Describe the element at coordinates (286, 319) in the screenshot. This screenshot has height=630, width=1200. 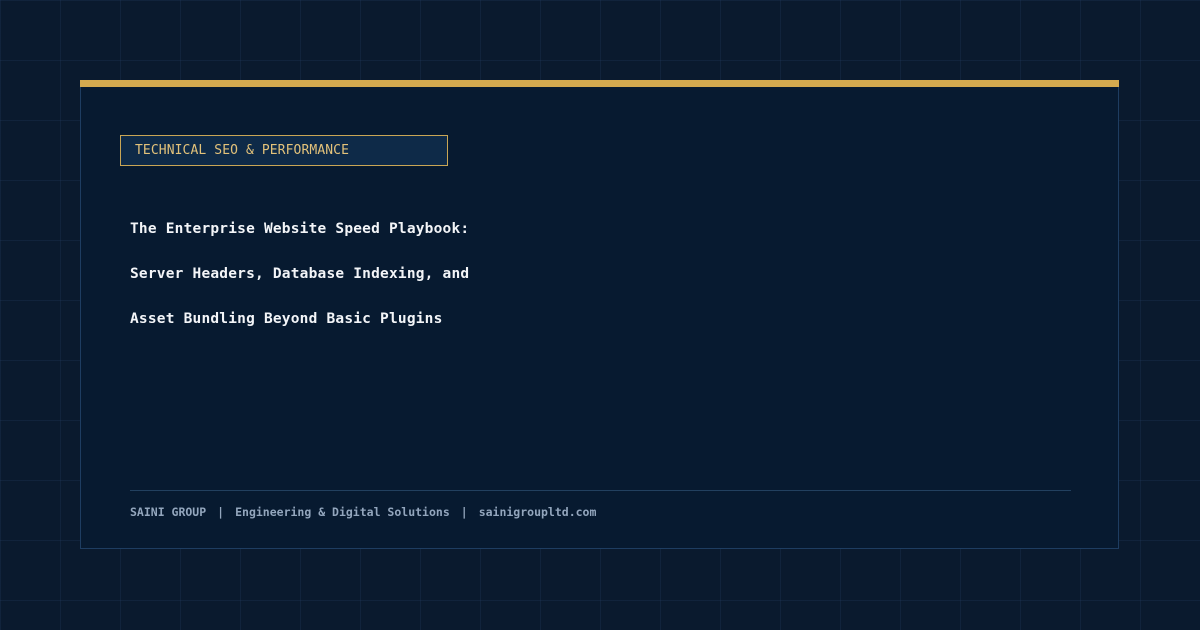
I see `title-line: Asset Bundling Beyond Basic Plugins` at that location.